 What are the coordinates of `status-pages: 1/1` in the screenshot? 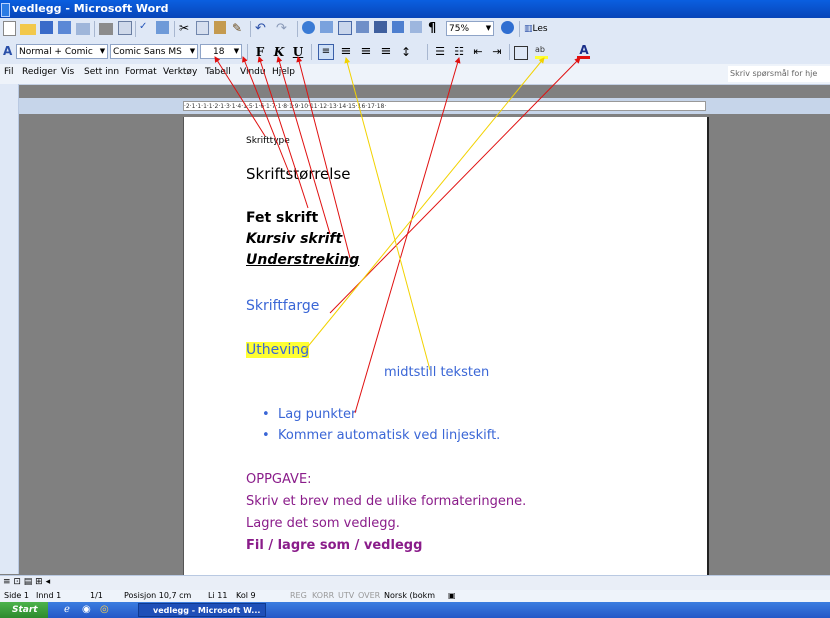 It's located at (96, 595).